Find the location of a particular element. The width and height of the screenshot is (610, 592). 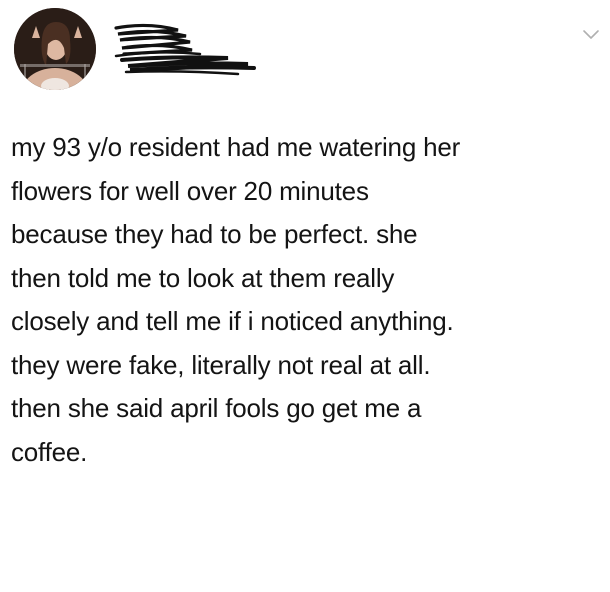

chevron-down-icon is located at coordinates (591, 34).